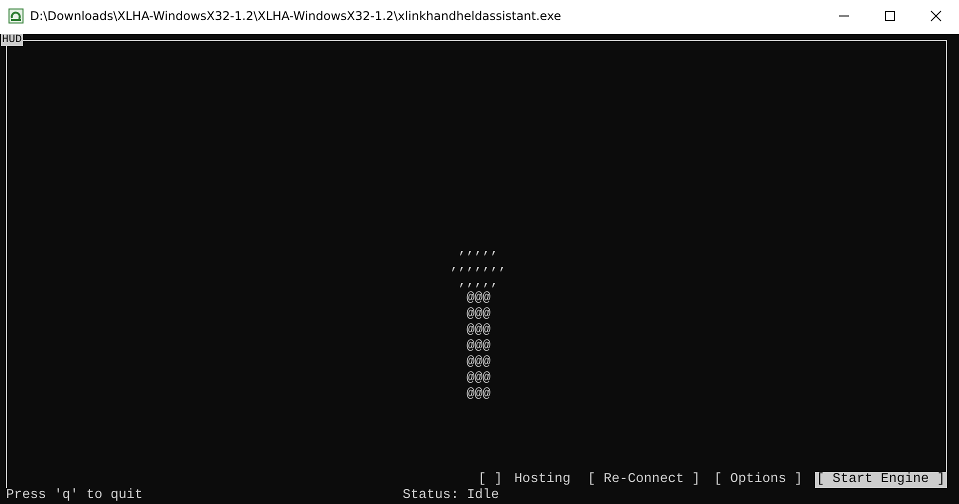 The width and height of the screenshot is (959, 504). Describe the element at coordinates (296, 15) in the screenshot. I see `window-title: D:\Downloads\XLHA-WindowsX32-1.2\XLHA-WindowsX32-1.2\xlinkhandheldassistant.exe` at that location.